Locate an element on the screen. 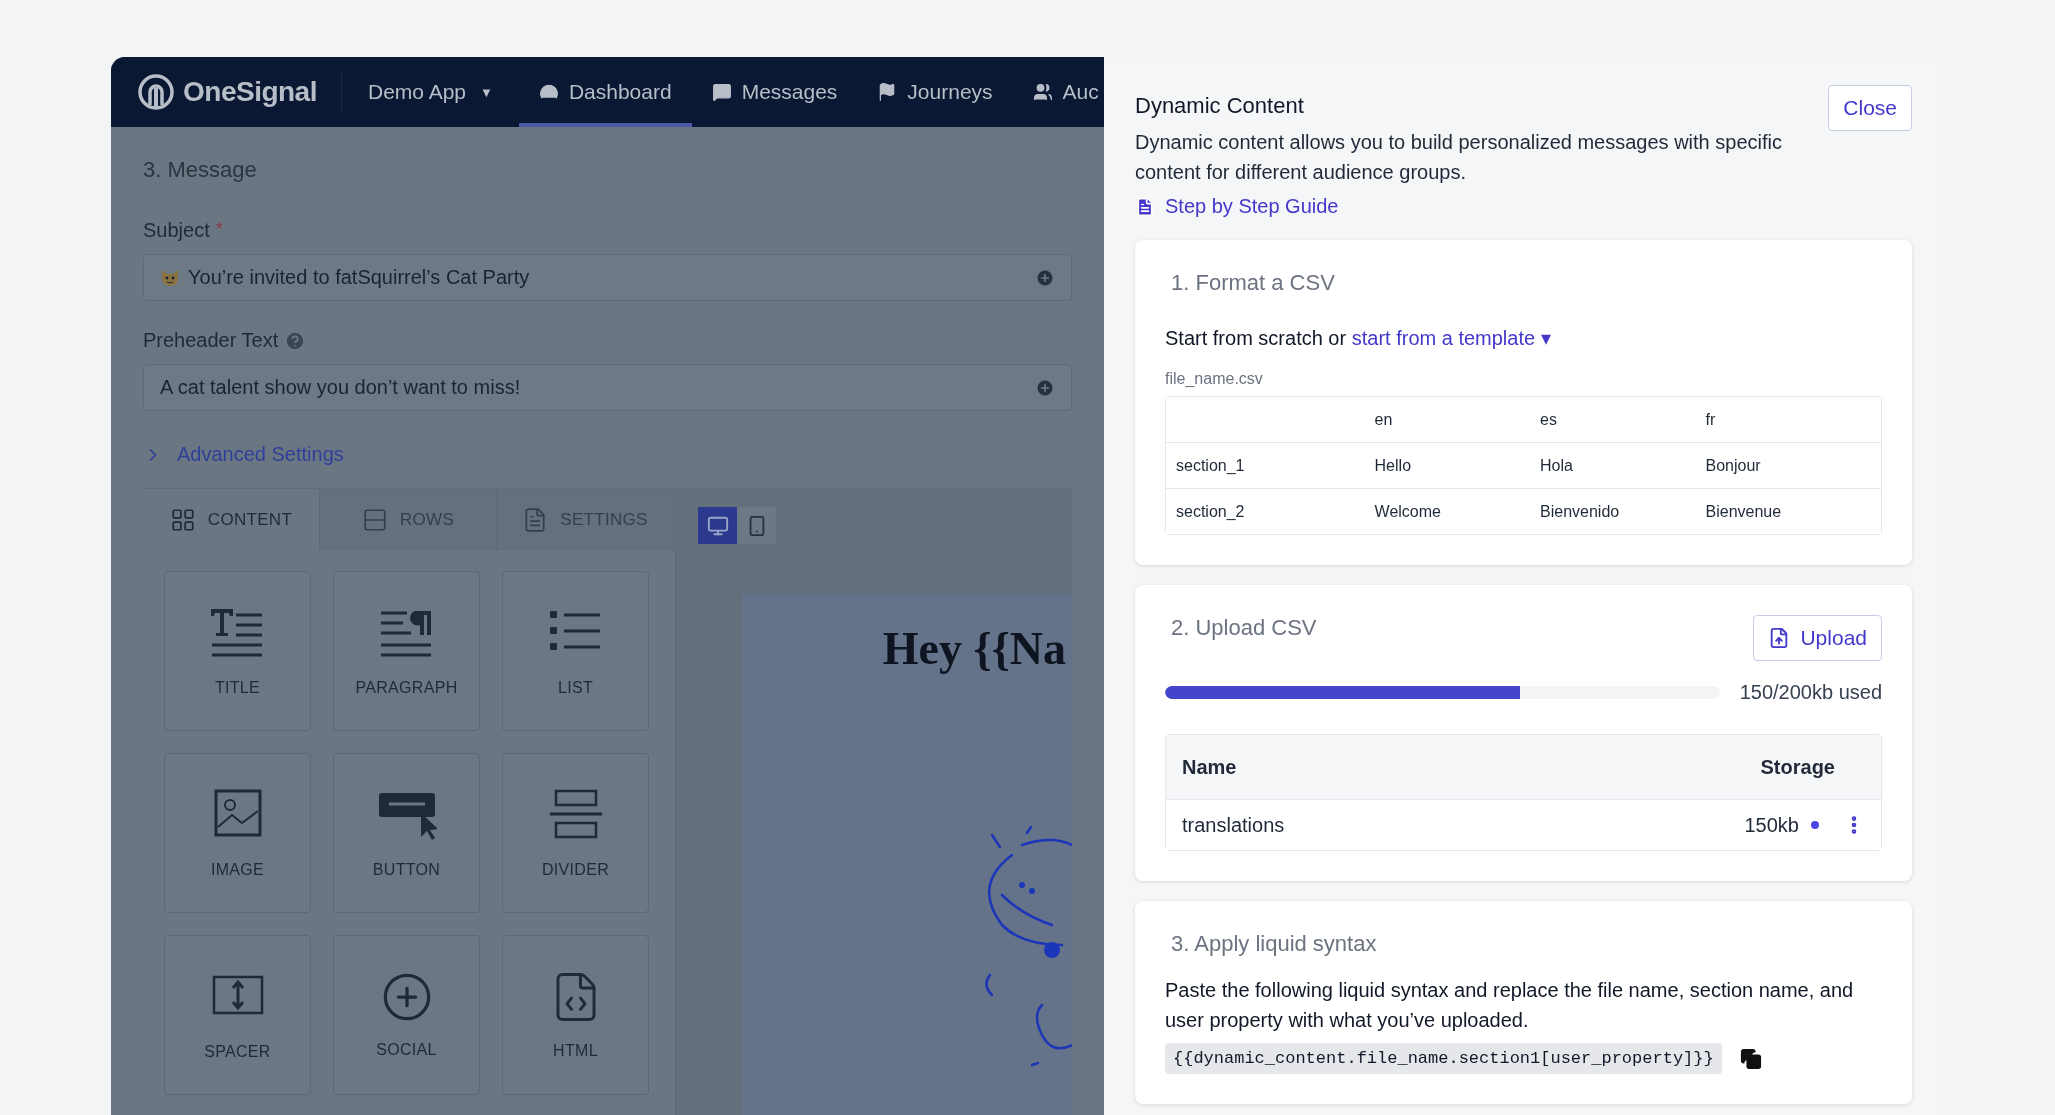  required-mark: * is located at coordinates (219, 229).